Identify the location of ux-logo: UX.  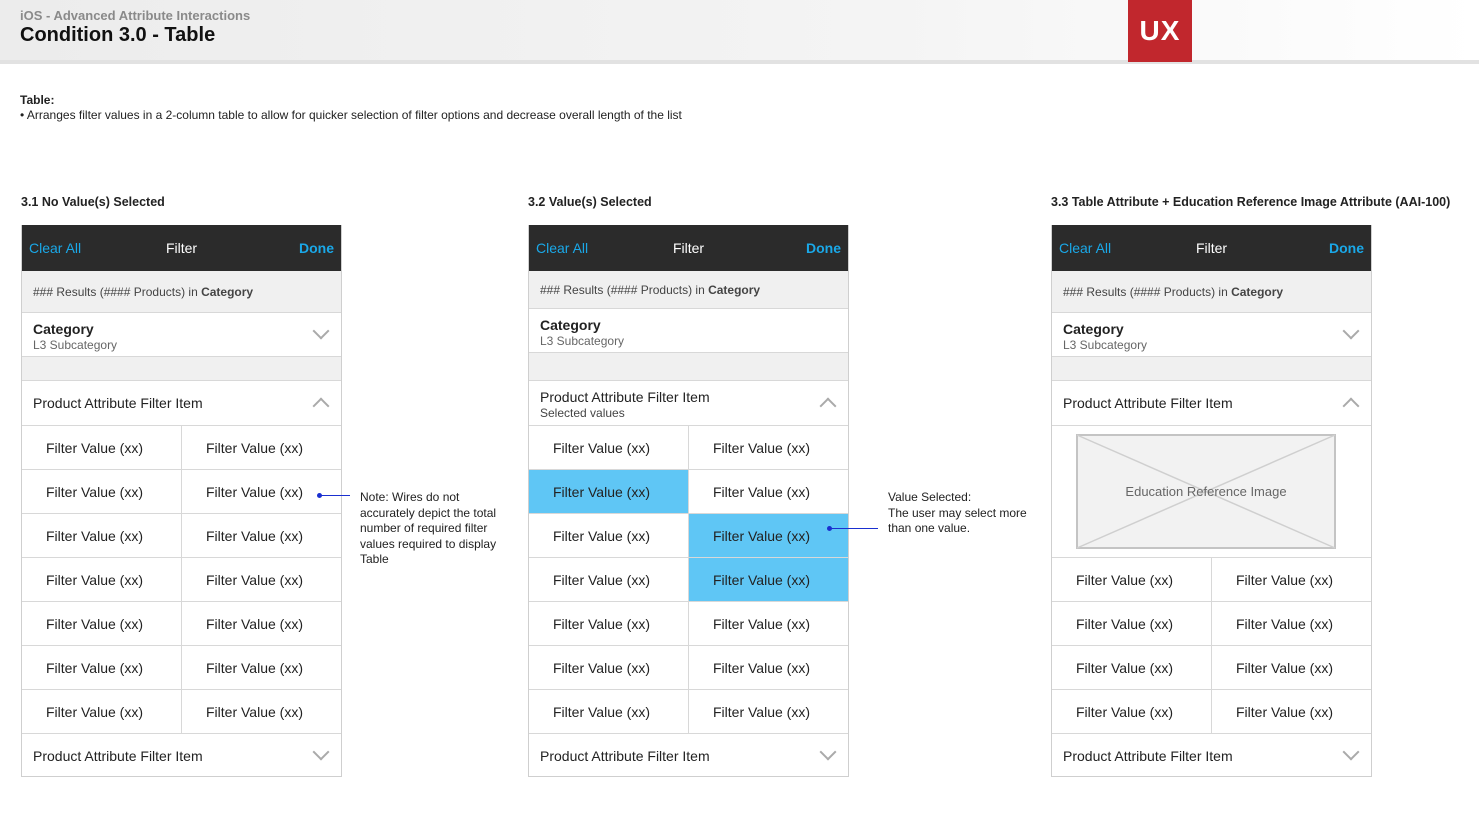
(1160, 31).